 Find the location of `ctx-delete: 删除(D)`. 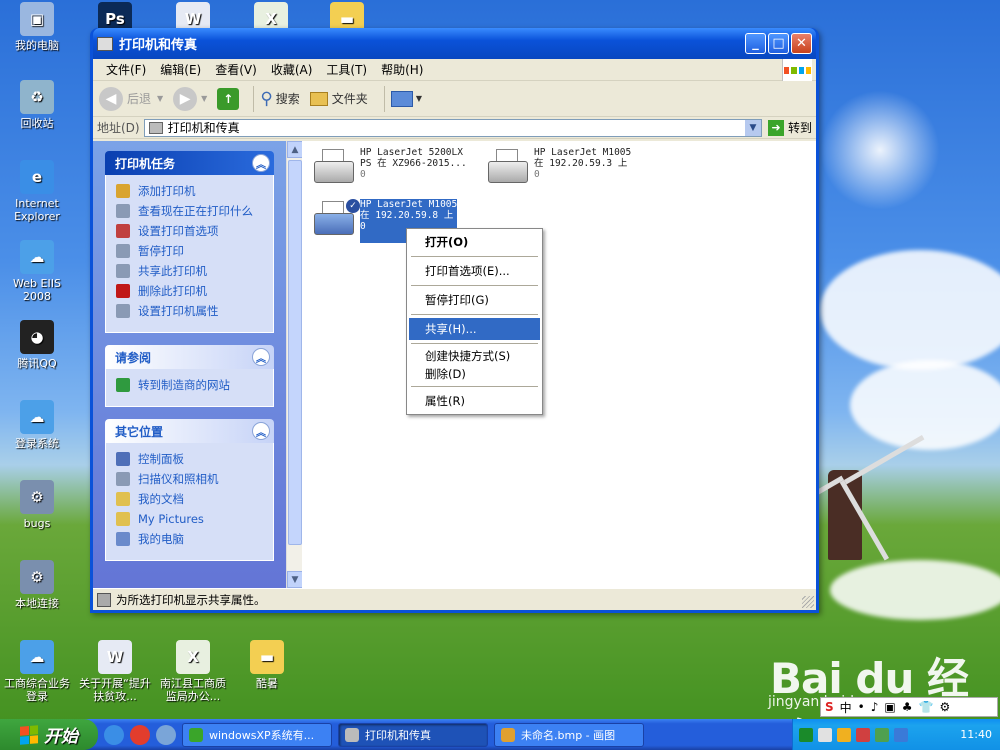

ctx-delete: 删除(D) is located at coordinates (474, 374).